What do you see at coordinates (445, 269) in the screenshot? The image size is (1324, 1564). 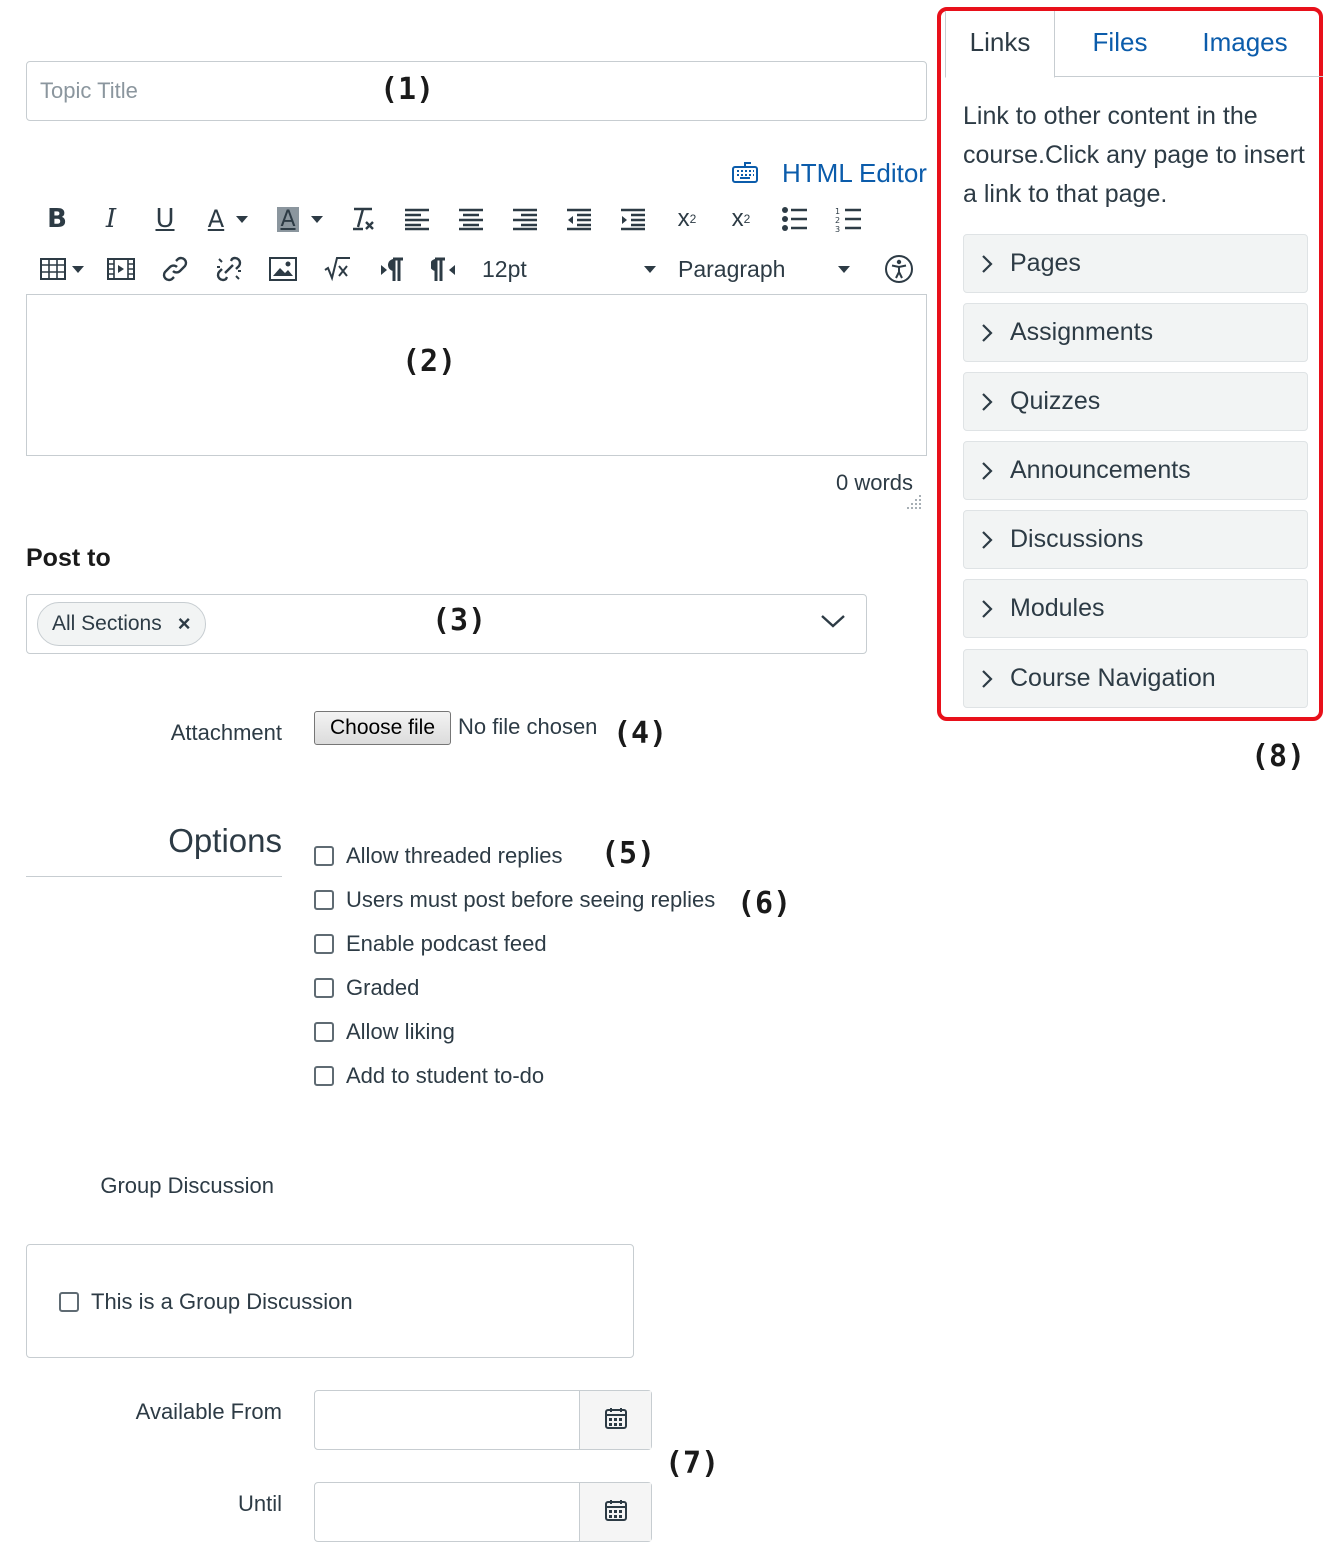 I see `rtl-icon` at bounding box center [445, 269].